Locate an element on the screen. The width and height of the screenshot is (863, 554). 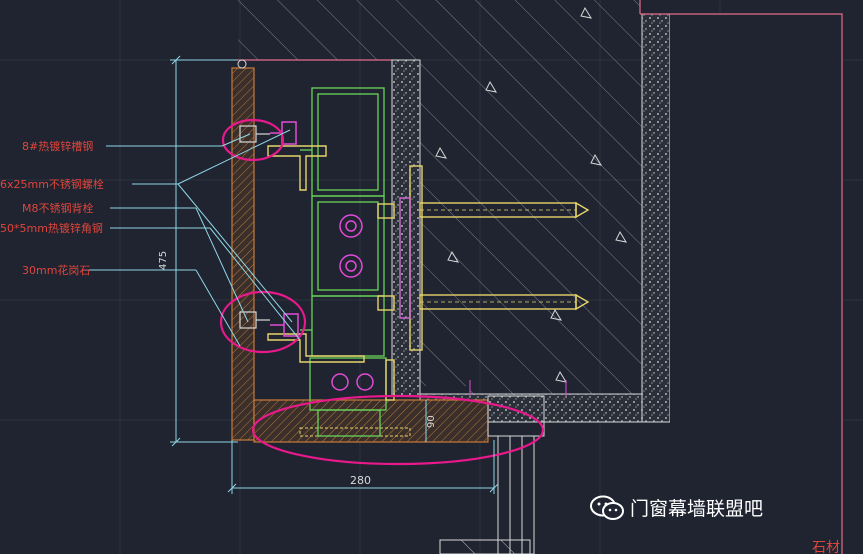
watermark: 门窗幕墙联盟吧 is located at coordinates (676, 507).